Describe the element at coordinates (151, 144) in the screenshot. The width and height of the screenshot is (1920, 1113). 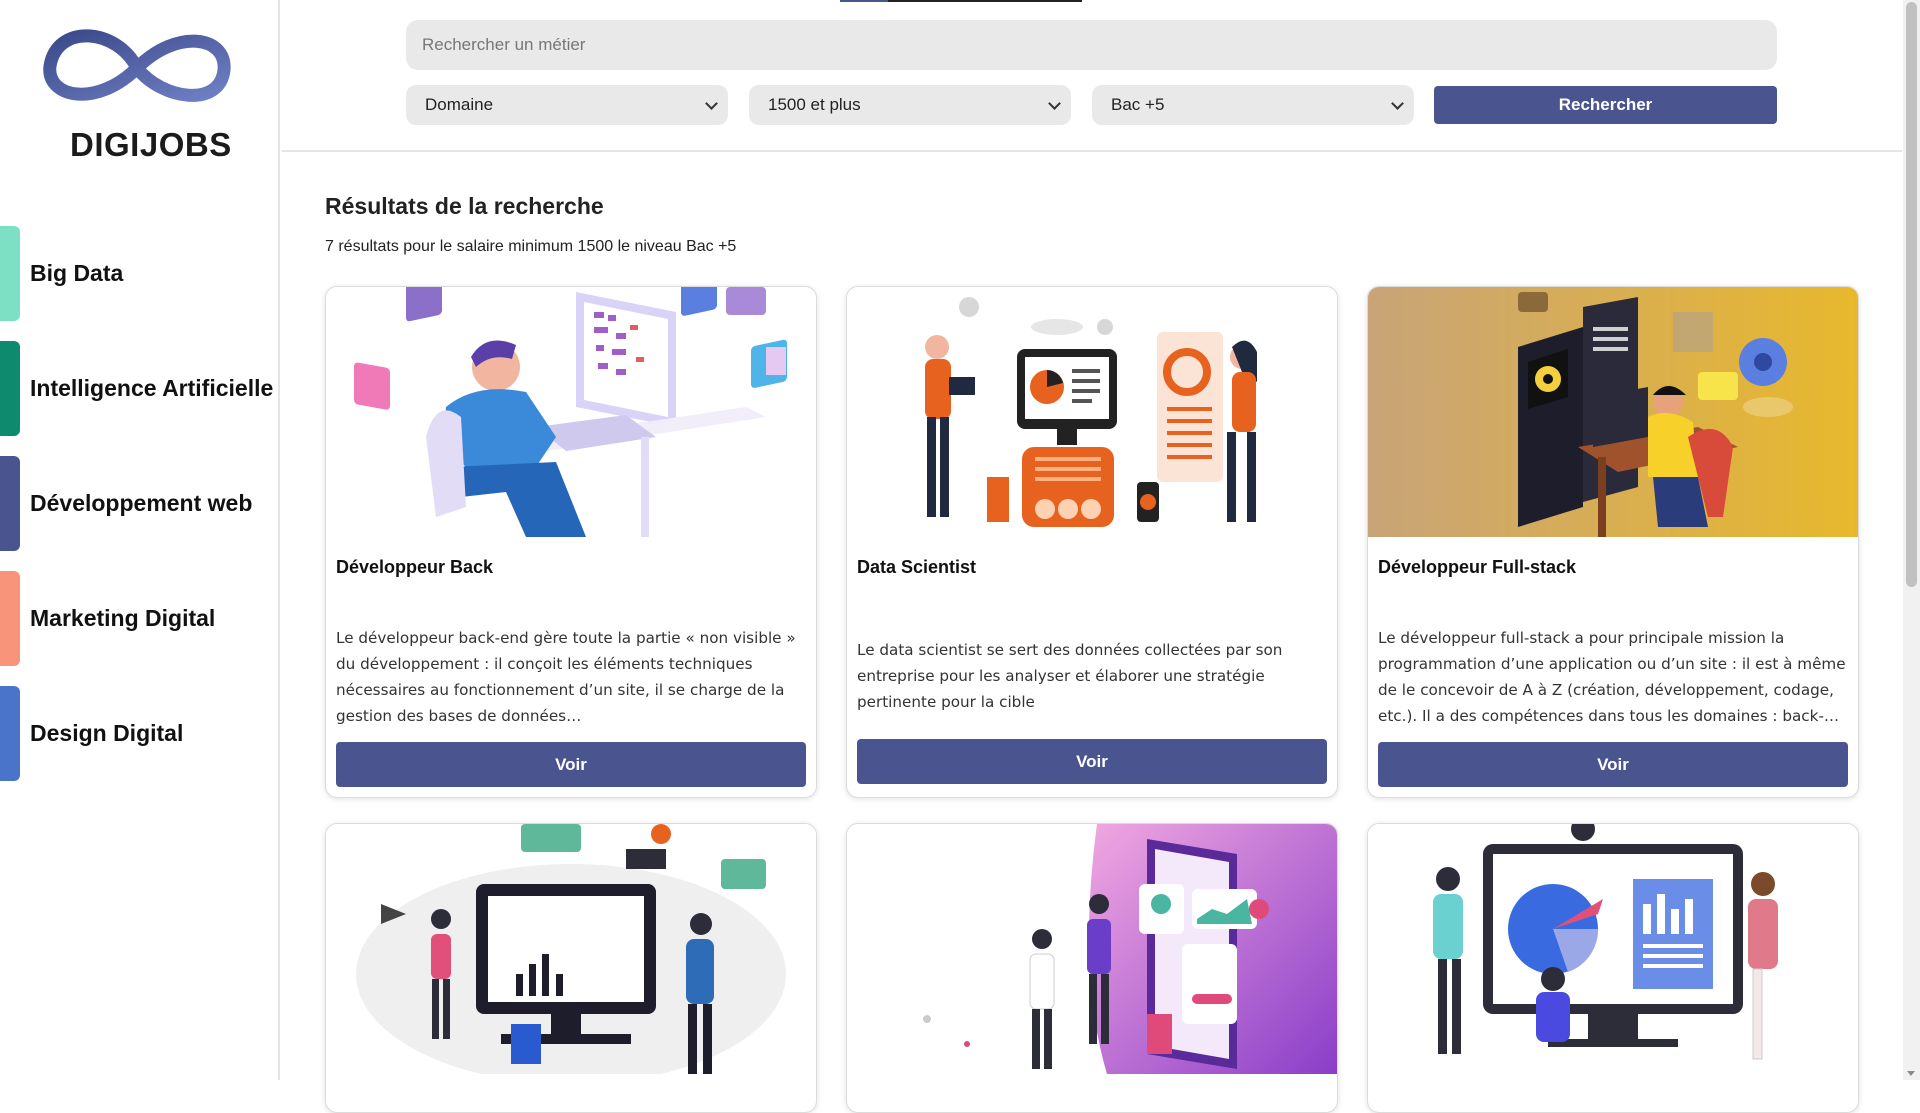
I see `brand-name: DIGIJOBS` at that location.